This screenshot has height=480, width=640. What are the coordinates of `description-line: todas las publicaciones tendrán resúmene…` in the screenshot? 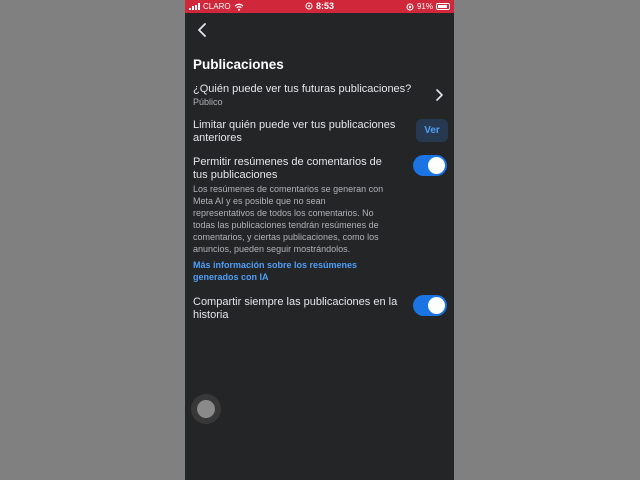 It's located at (286, 225).